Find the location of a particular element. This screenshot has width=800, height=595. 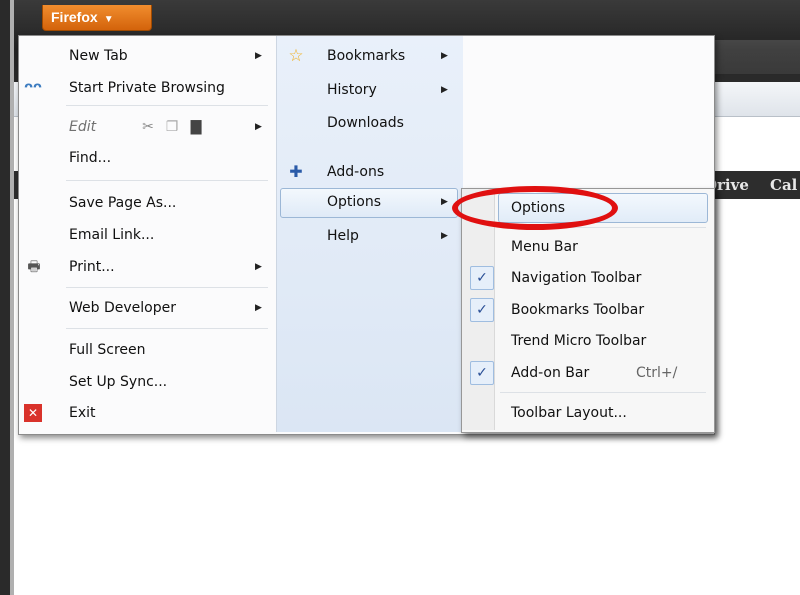

menu-label: Bookmarks is located at coordinates (366, 56).